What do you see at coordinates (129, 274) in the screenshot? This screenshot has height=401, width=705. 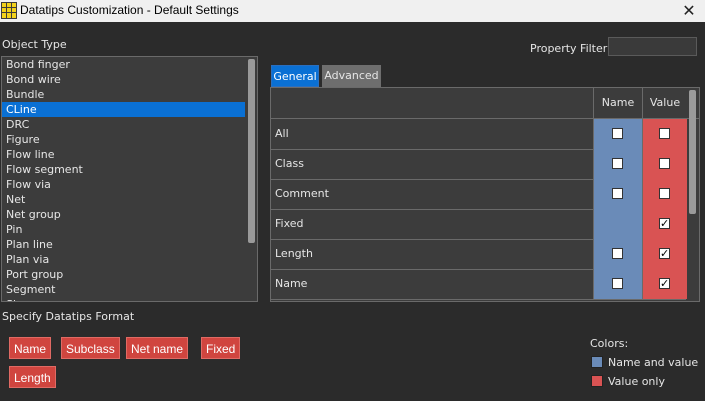 I see `object-type-item: Port group` at bounding box center [129, 274].